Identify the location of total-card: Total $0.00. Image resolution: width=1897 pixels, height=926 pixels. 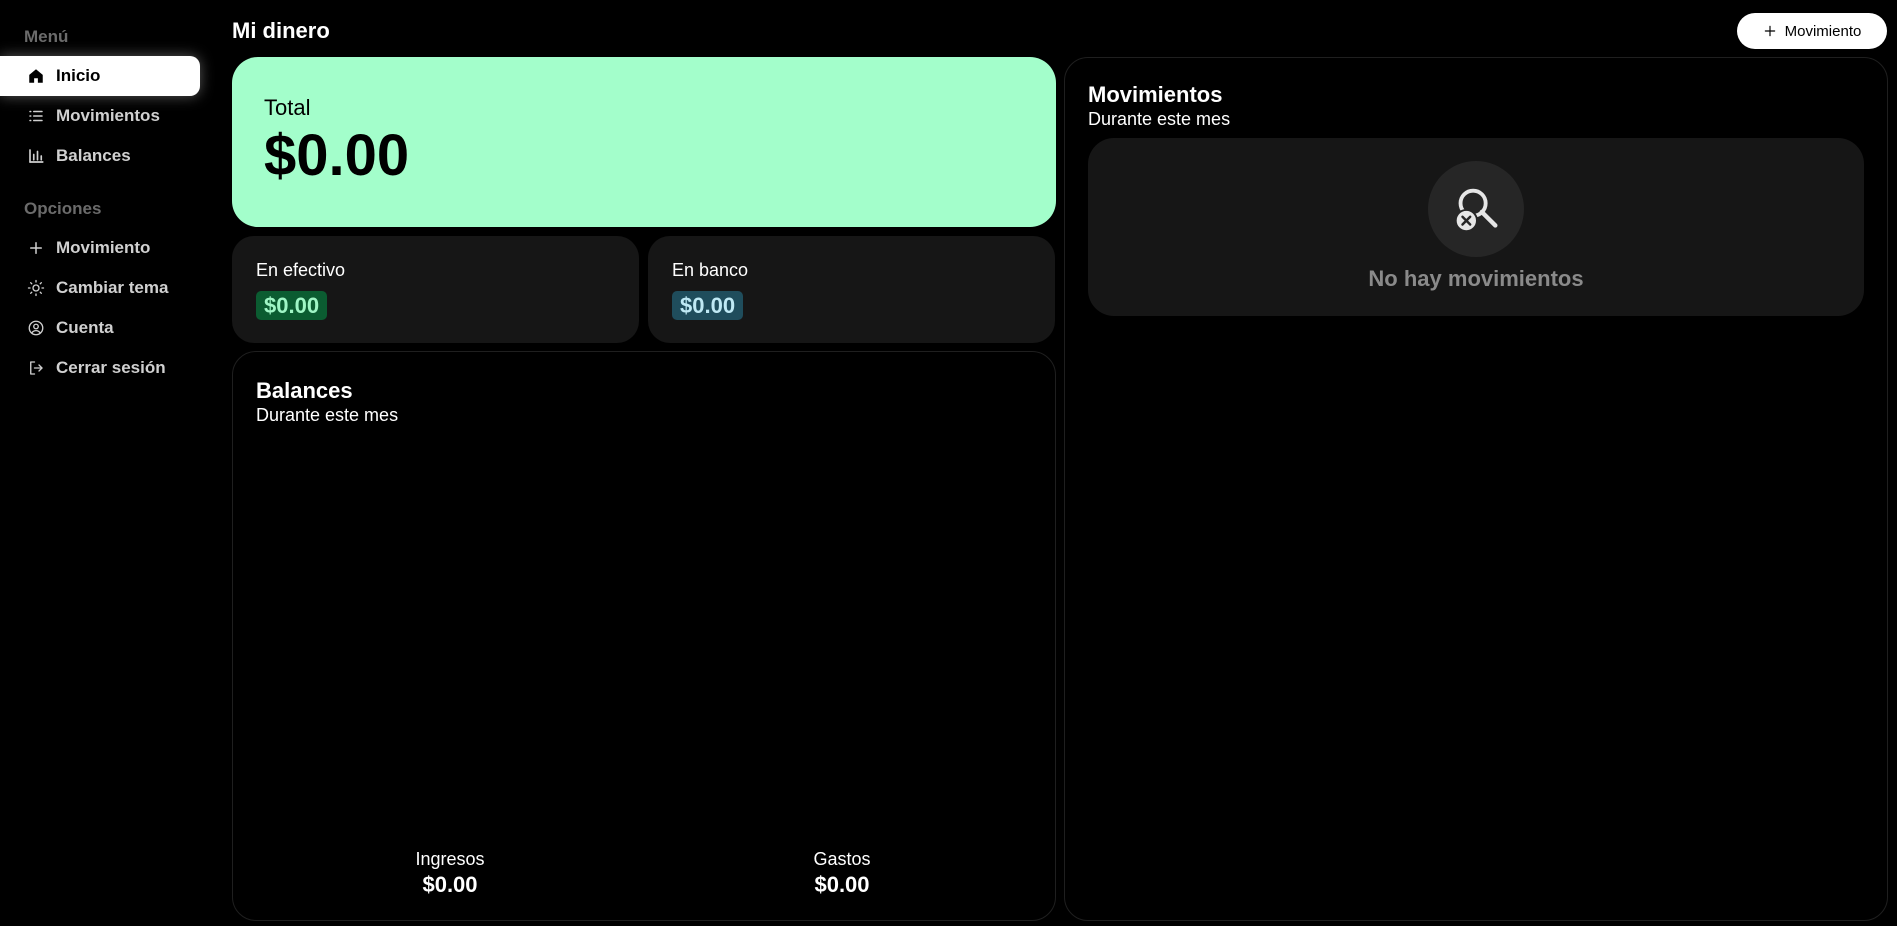
(644, 142).